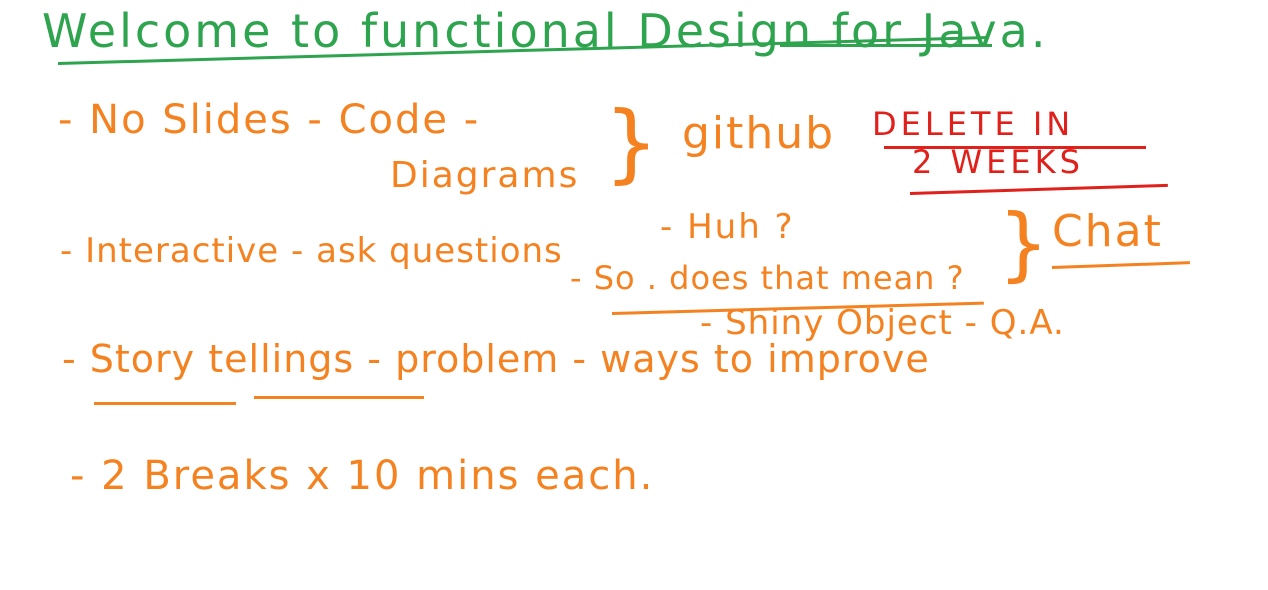 The image size is (1268, 590). What do you see at coordinates (269, 120) in the screenshot?
I see `bullet-no-slides: - No Slides - Code -` at bounding box center [269, 120].